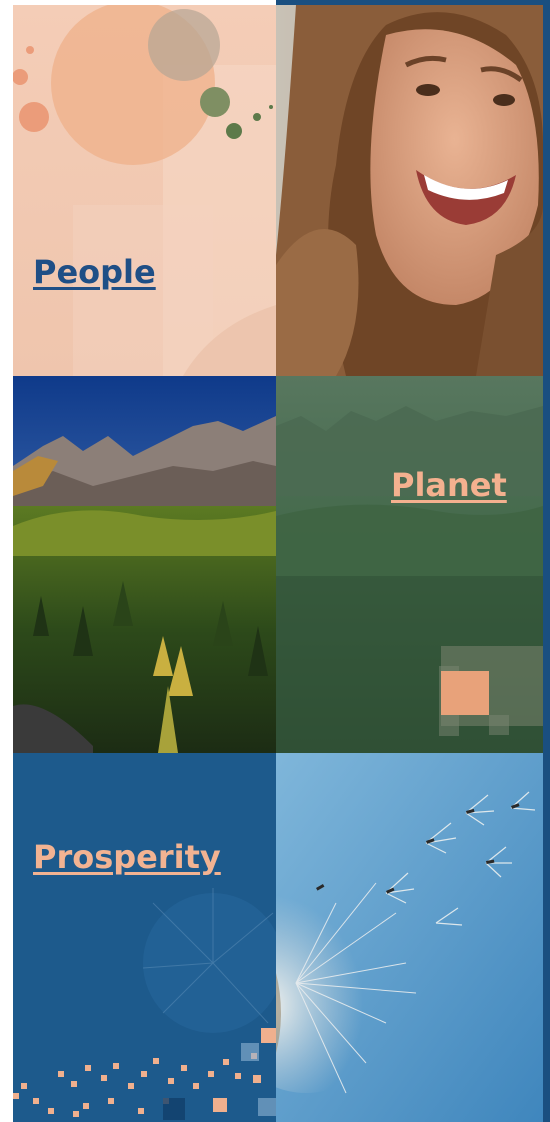 This screenshot has height=1122, width=550. What do you see at coordinates (94, 272) in the screenshot?
I see `people-link: People` at bounding box center [94, 272].